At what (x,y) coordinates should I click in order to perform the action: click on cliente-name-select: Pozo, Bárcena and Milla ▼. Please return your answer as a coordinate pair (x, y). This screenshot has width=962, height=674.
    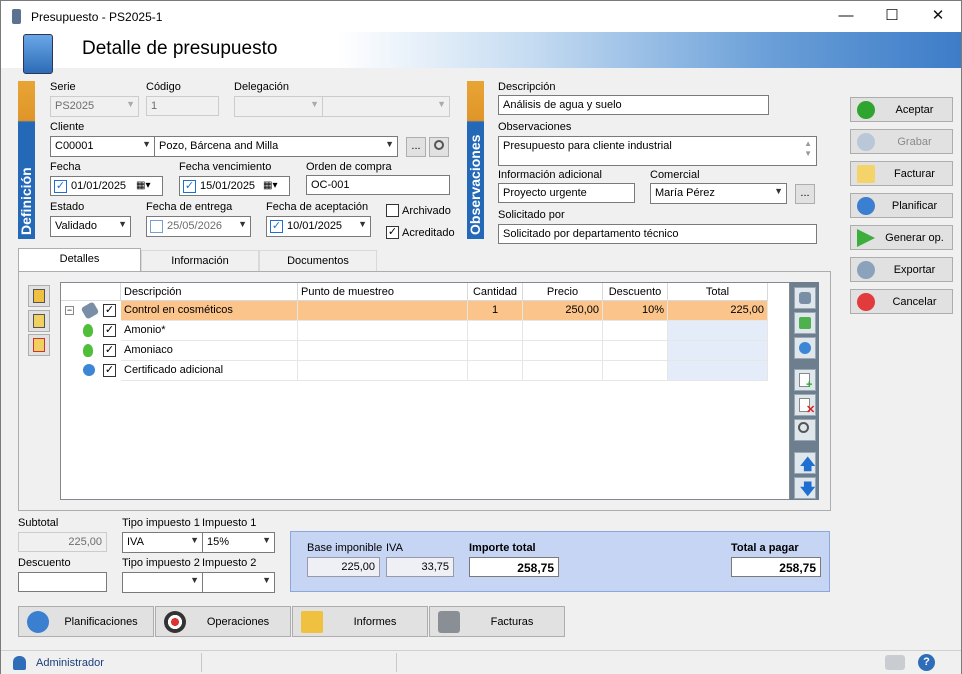
    Looking at the image, I should click on (276, 146).